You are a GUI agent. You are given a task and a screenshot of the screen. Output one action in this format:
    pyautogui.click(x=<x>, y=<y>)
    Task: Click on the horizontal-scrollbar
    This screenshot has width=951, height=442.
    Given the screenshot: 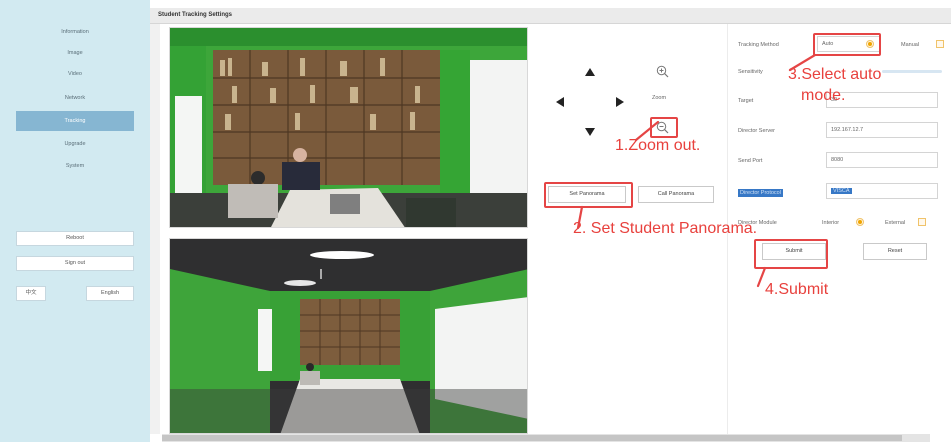 What is the action you would take?
    pyautogui.click(x=546, y=438)
    